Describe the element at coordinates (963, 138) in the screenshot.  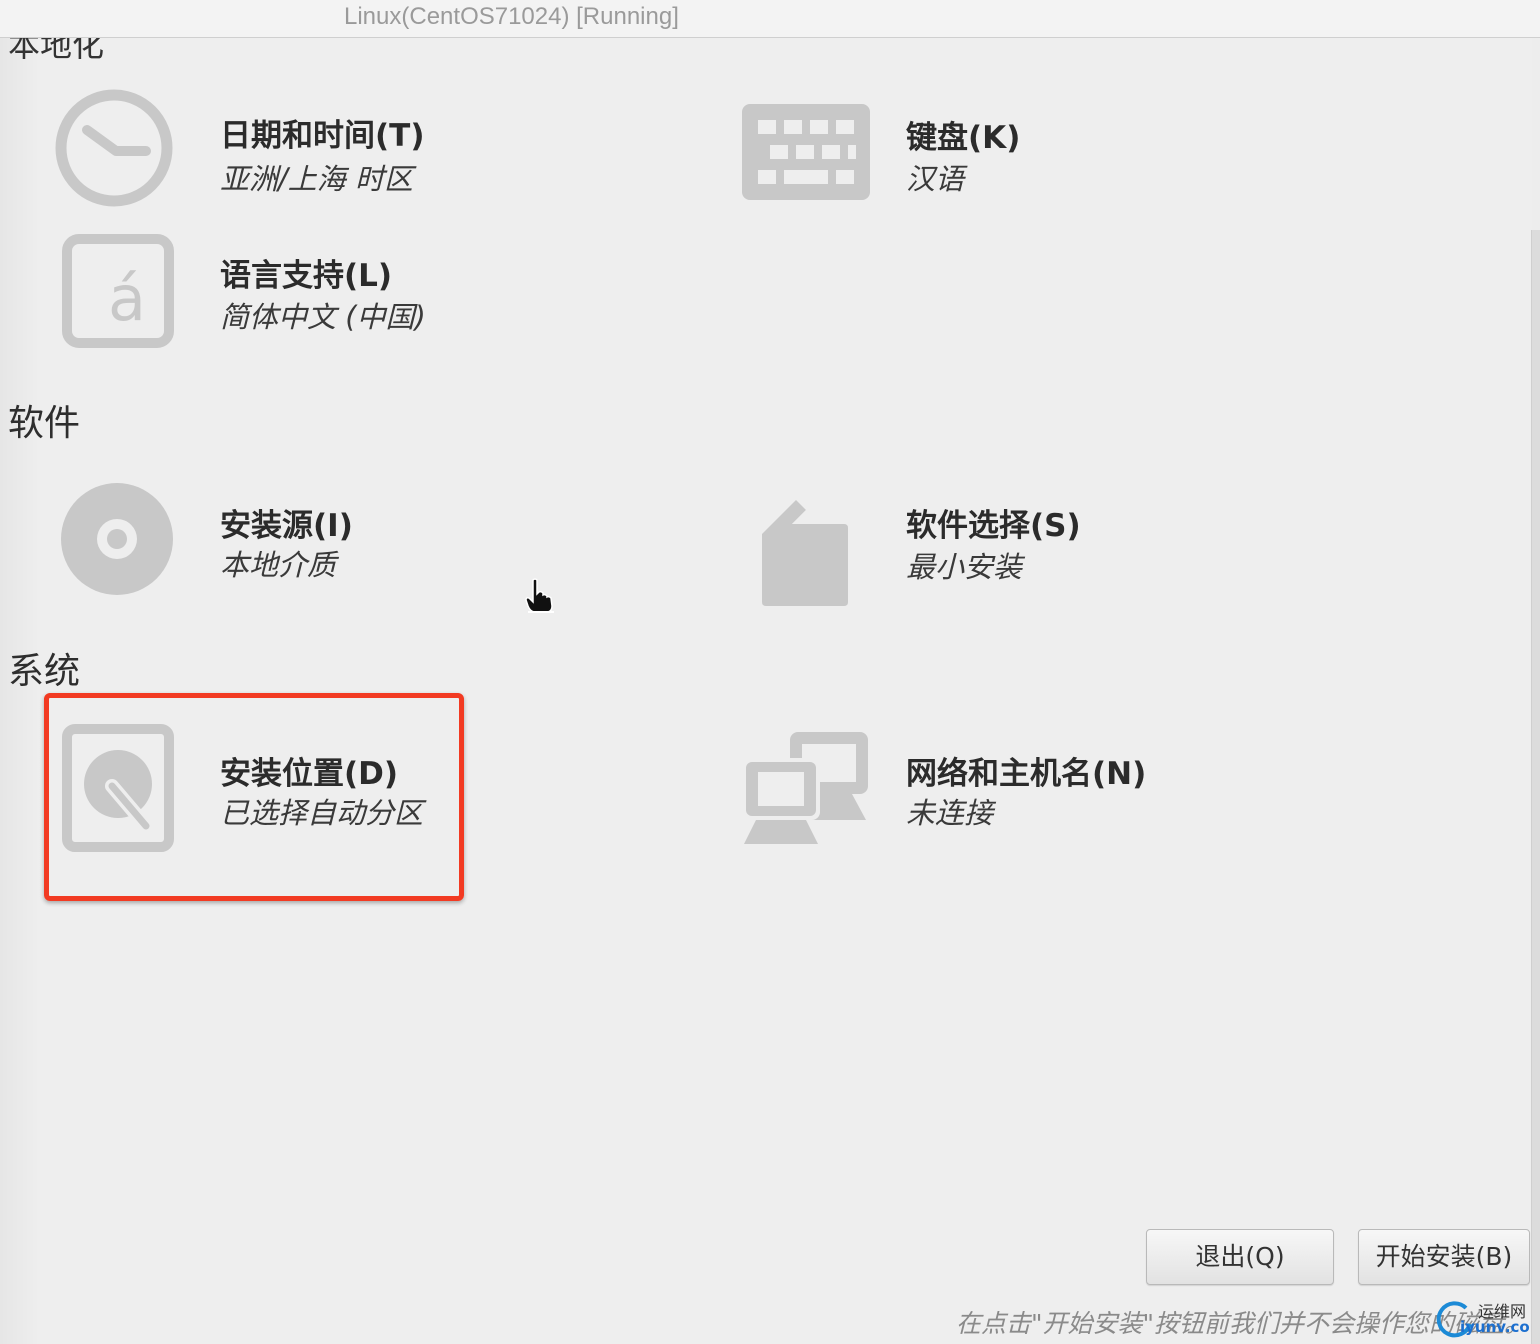
I see `spoke-keyboard-name: 键盘(K)` at that location.